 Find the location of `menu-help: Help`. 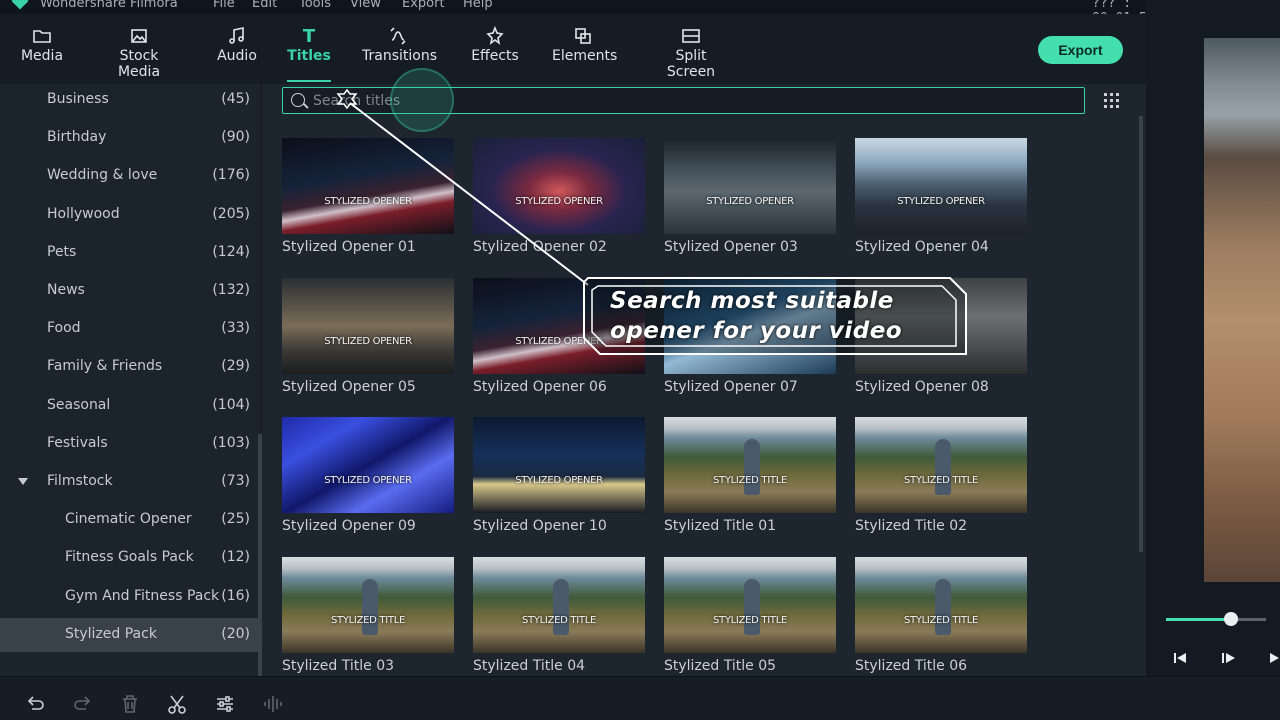

menu-help: Help is located at coordinates (478, 5).